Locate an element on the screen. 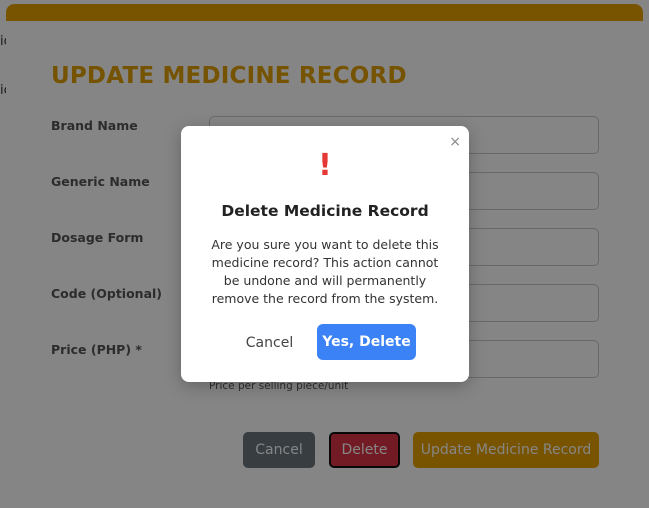 Image resolution: width=649 pixels, height=508 pixels. exclamation-icon: ! is located at coordinates (325, 165).